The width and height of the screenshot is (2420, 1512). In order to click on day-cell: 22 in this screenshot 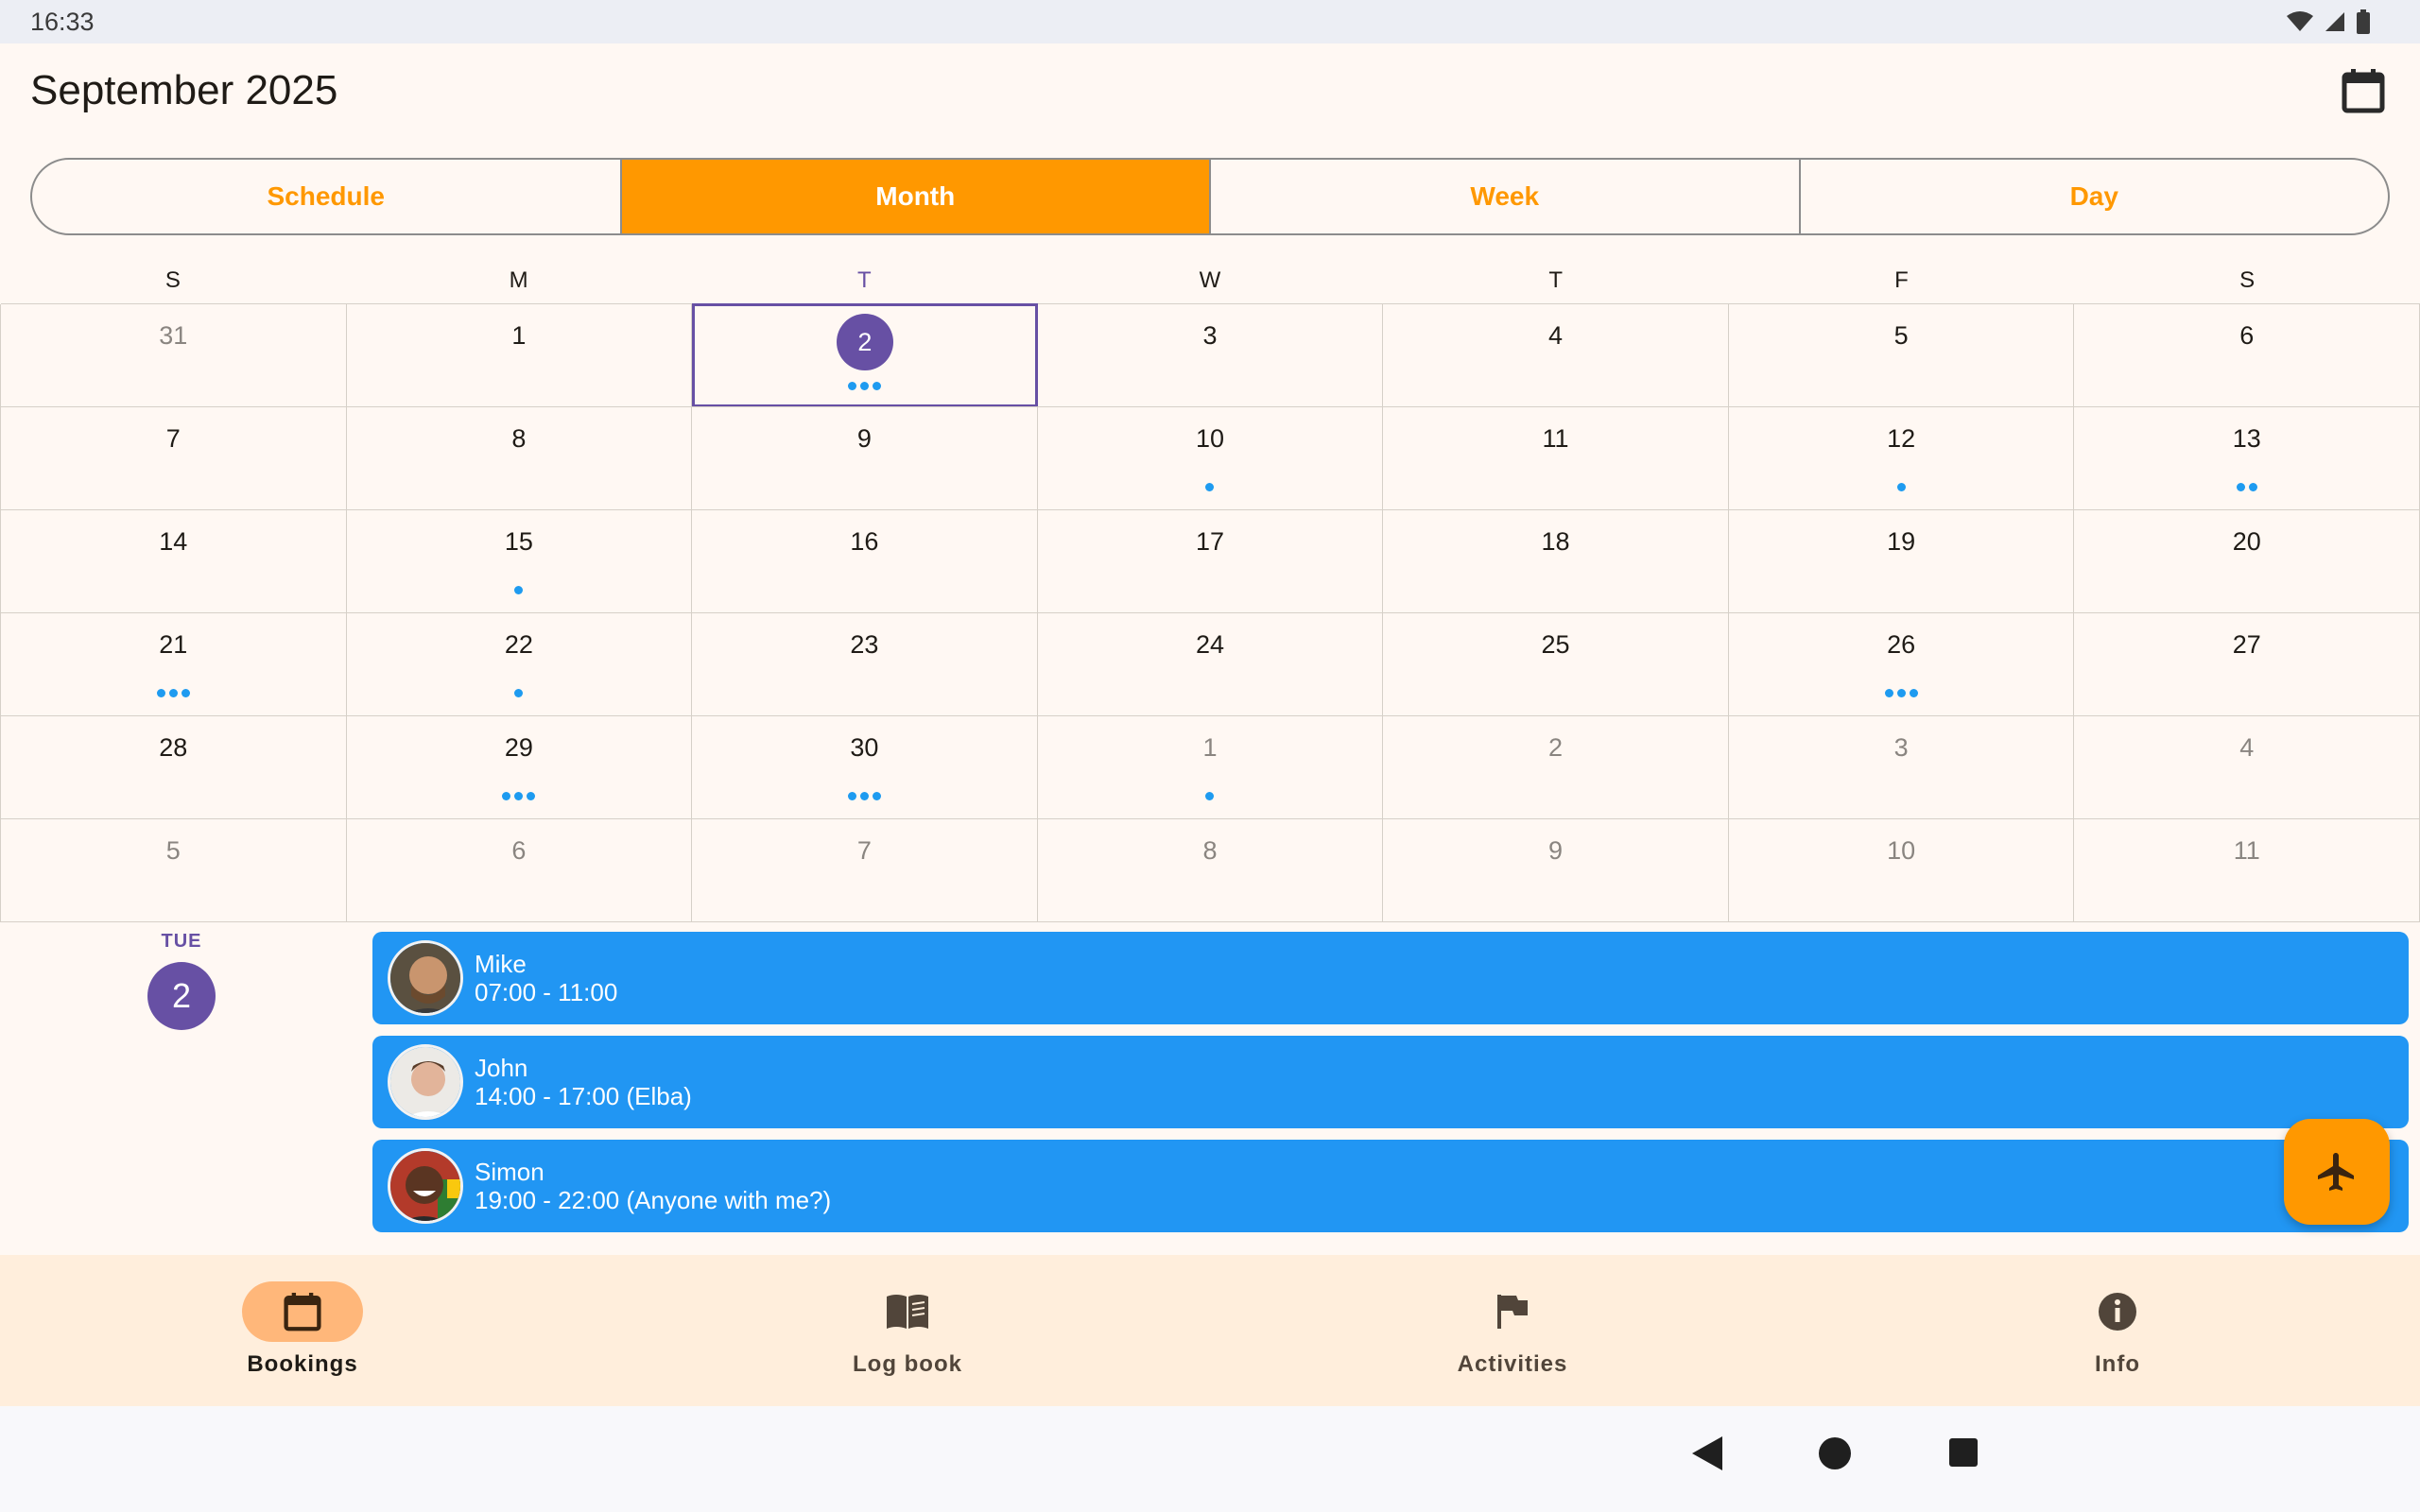, I will do `click(519, 664)`.